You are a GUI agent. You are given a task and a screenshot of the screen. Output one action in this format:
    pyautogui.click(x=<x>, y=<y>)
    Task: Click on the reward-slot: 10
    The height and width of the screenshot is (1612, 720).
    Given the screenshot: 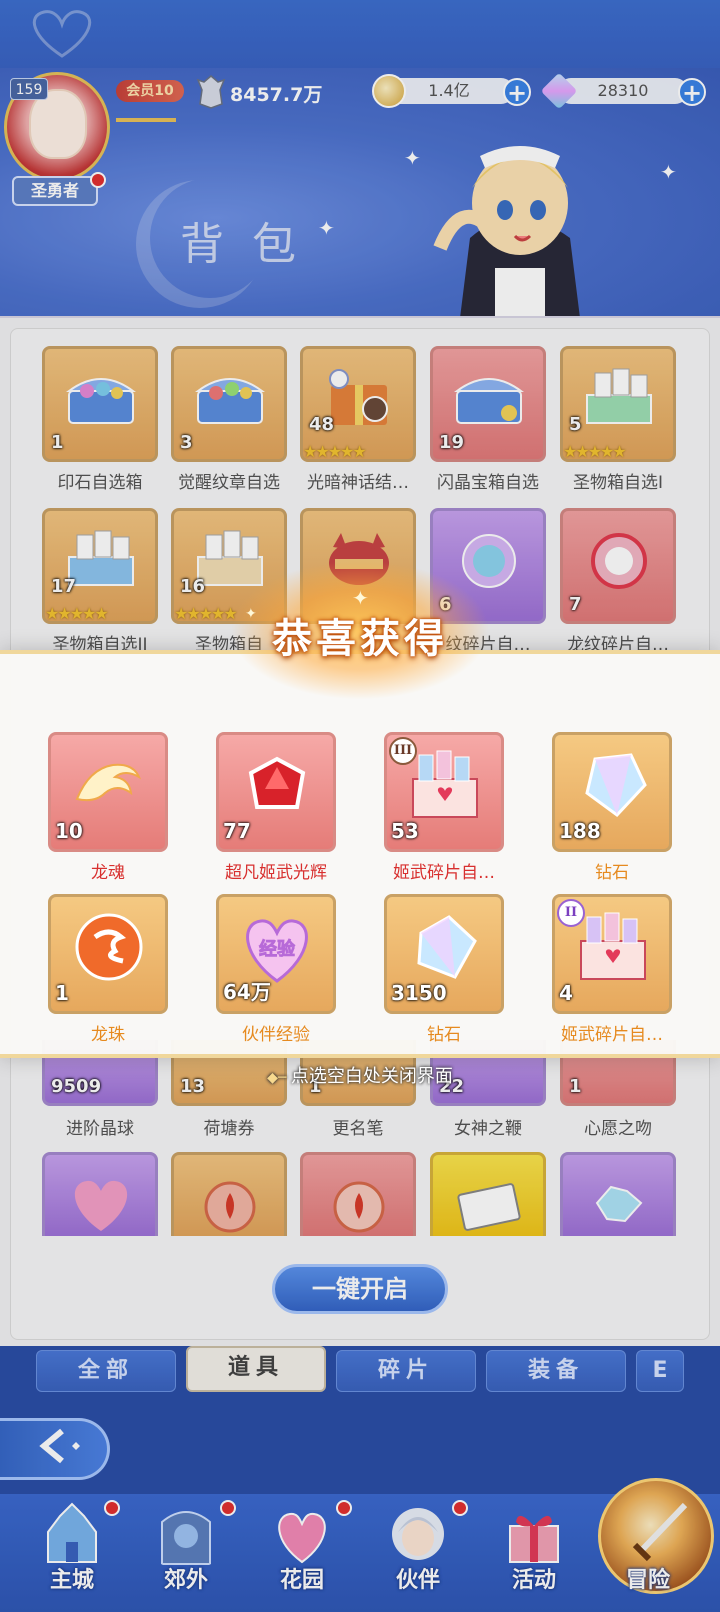 What is the action you would take?
    pyautogui.click(x=108, y=792)
    